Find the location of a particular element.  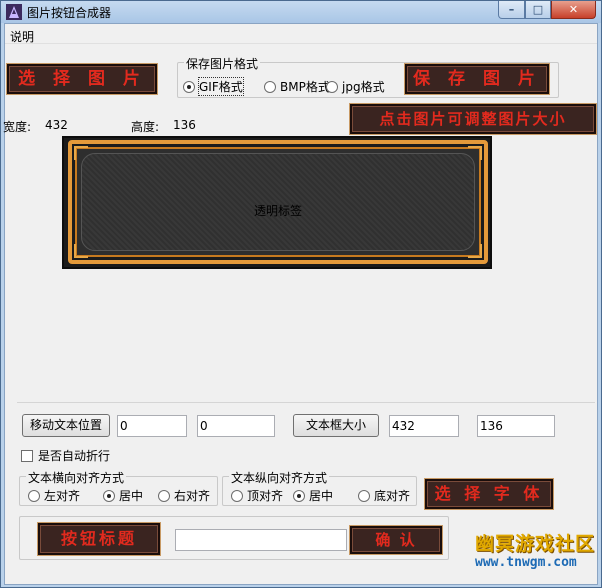

confirm-button: 确 认 is located at coordinates (396, 540).